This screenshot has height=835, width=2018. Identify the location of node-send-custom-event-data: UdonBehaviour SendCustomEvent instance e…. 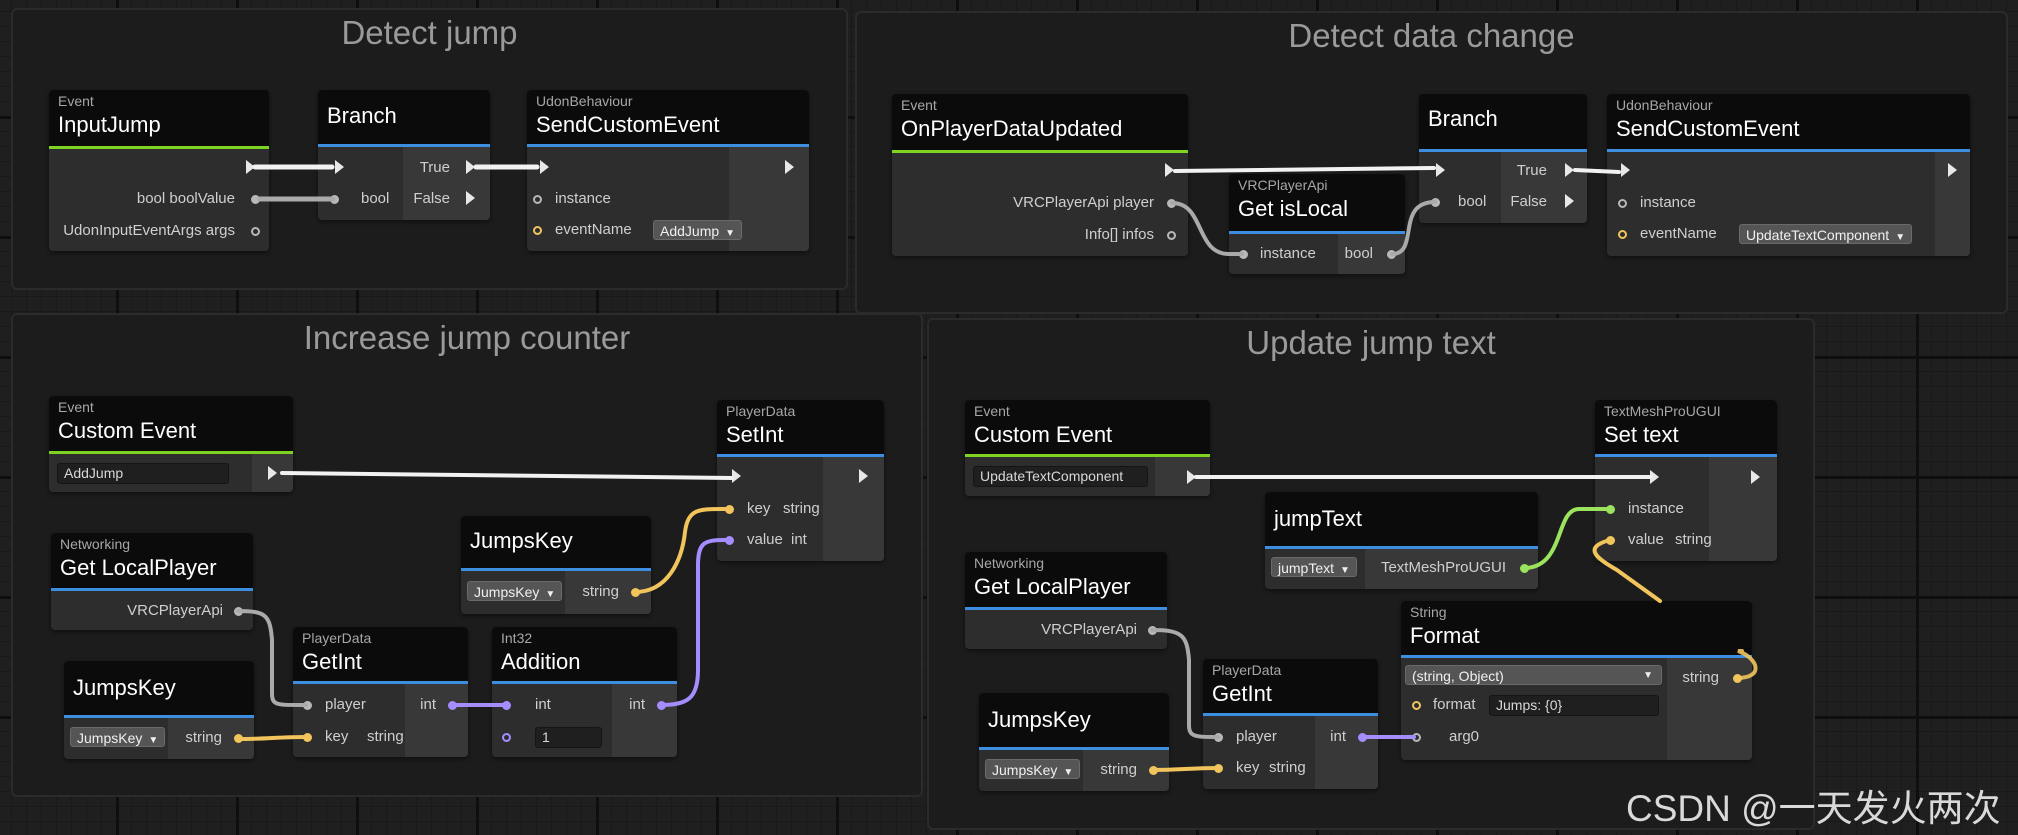
(1788, 175).